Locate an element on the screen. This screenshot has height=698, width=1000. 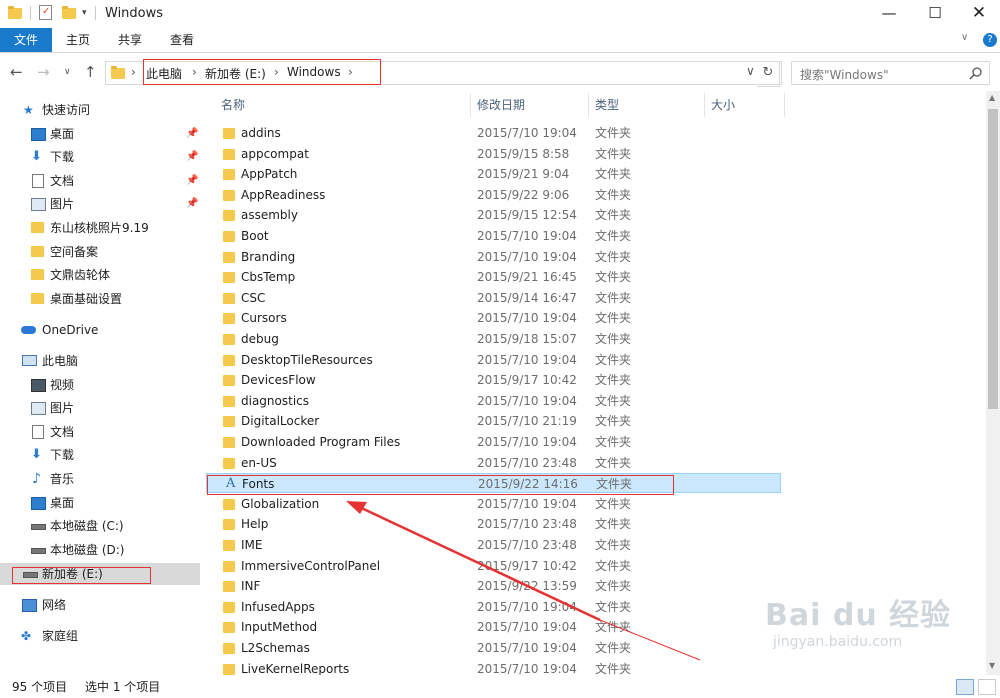
scroll-down-icon: ▼ is located at coordinates (992, 665).